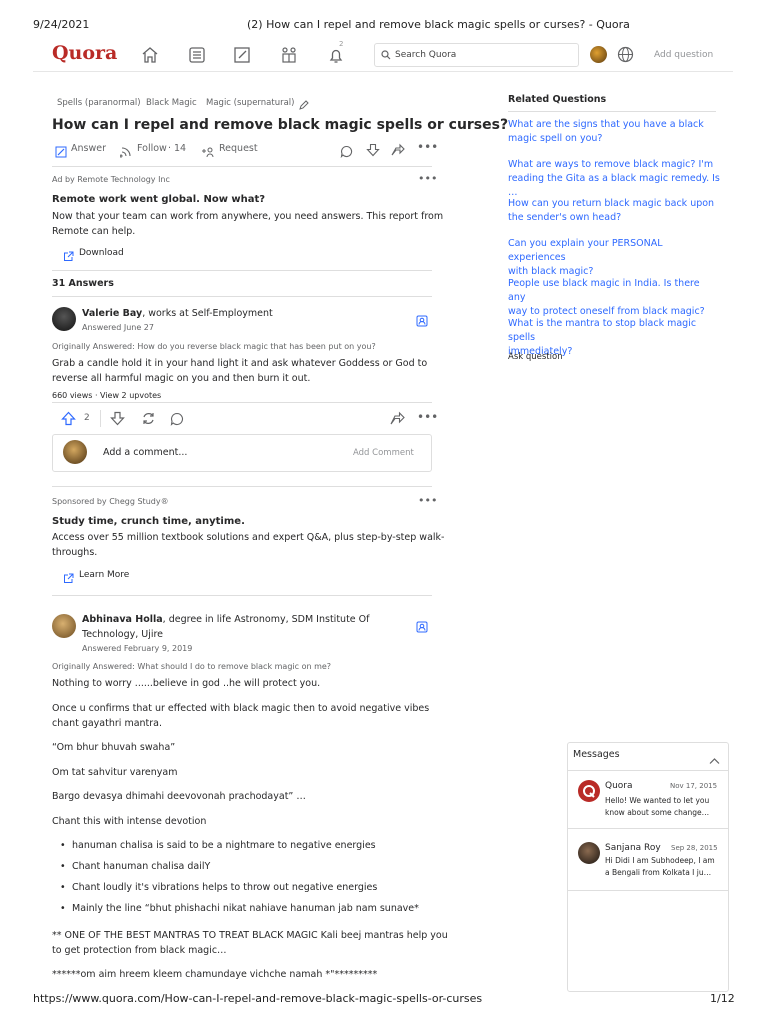  I want to click on share-reload-icon, so click(148, 420).